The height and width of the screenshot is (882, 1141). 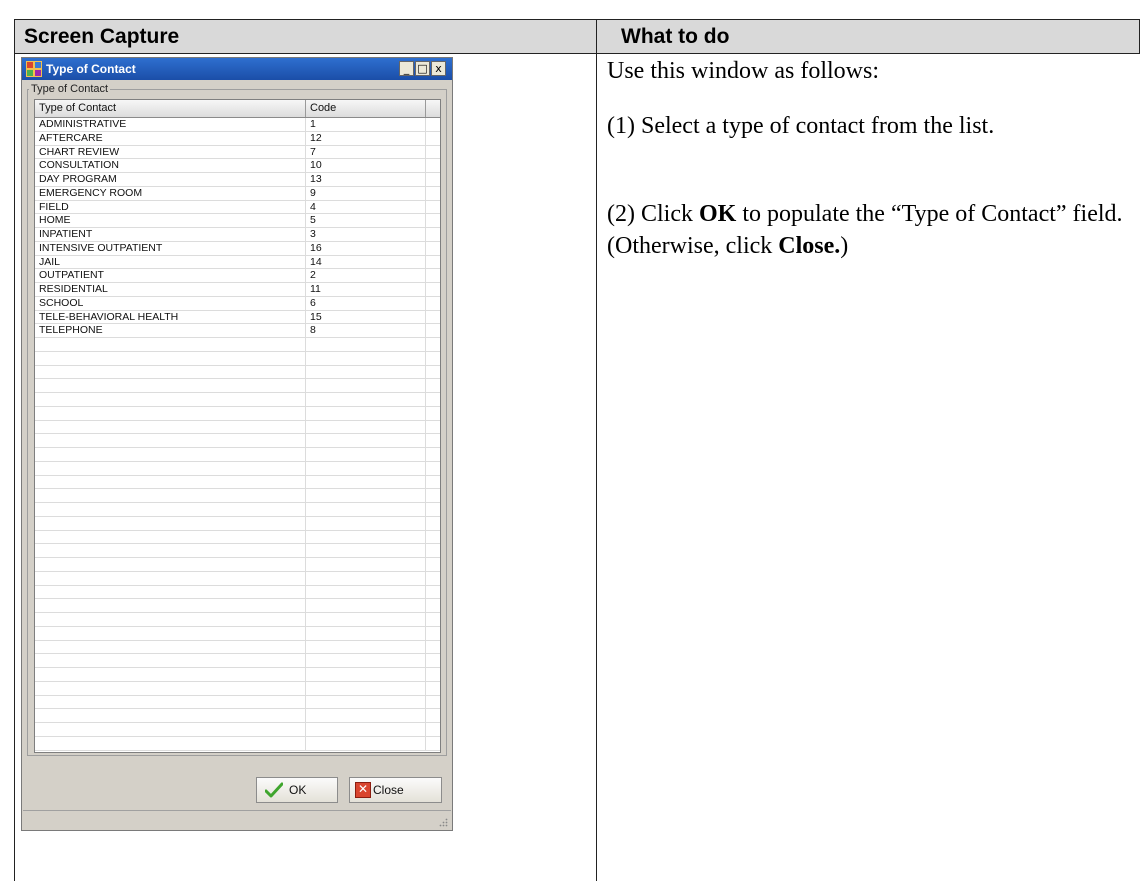 I want to click on table-row: CHART REVIEW 7, so click(x=237, y=152).